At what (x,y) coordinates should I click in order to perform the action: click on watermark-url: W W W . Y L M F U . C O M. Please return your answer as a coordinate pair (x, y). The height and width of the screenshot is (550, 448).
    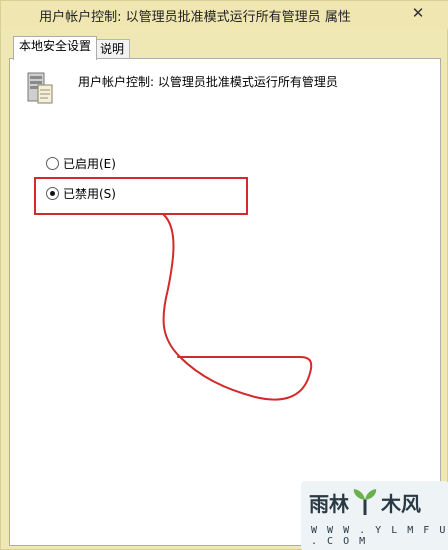
    Looking at the image, I should click on (379, 536).